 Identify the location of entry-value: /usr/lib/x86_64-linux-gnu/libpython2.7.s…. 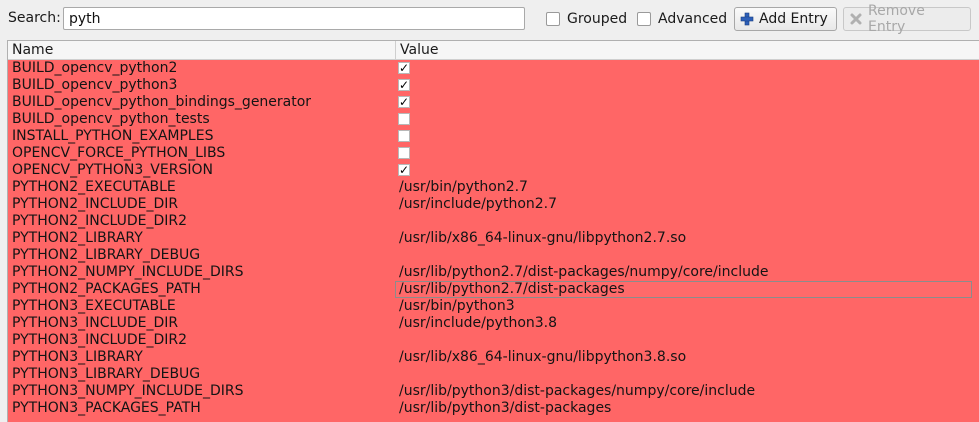
(542, 238).